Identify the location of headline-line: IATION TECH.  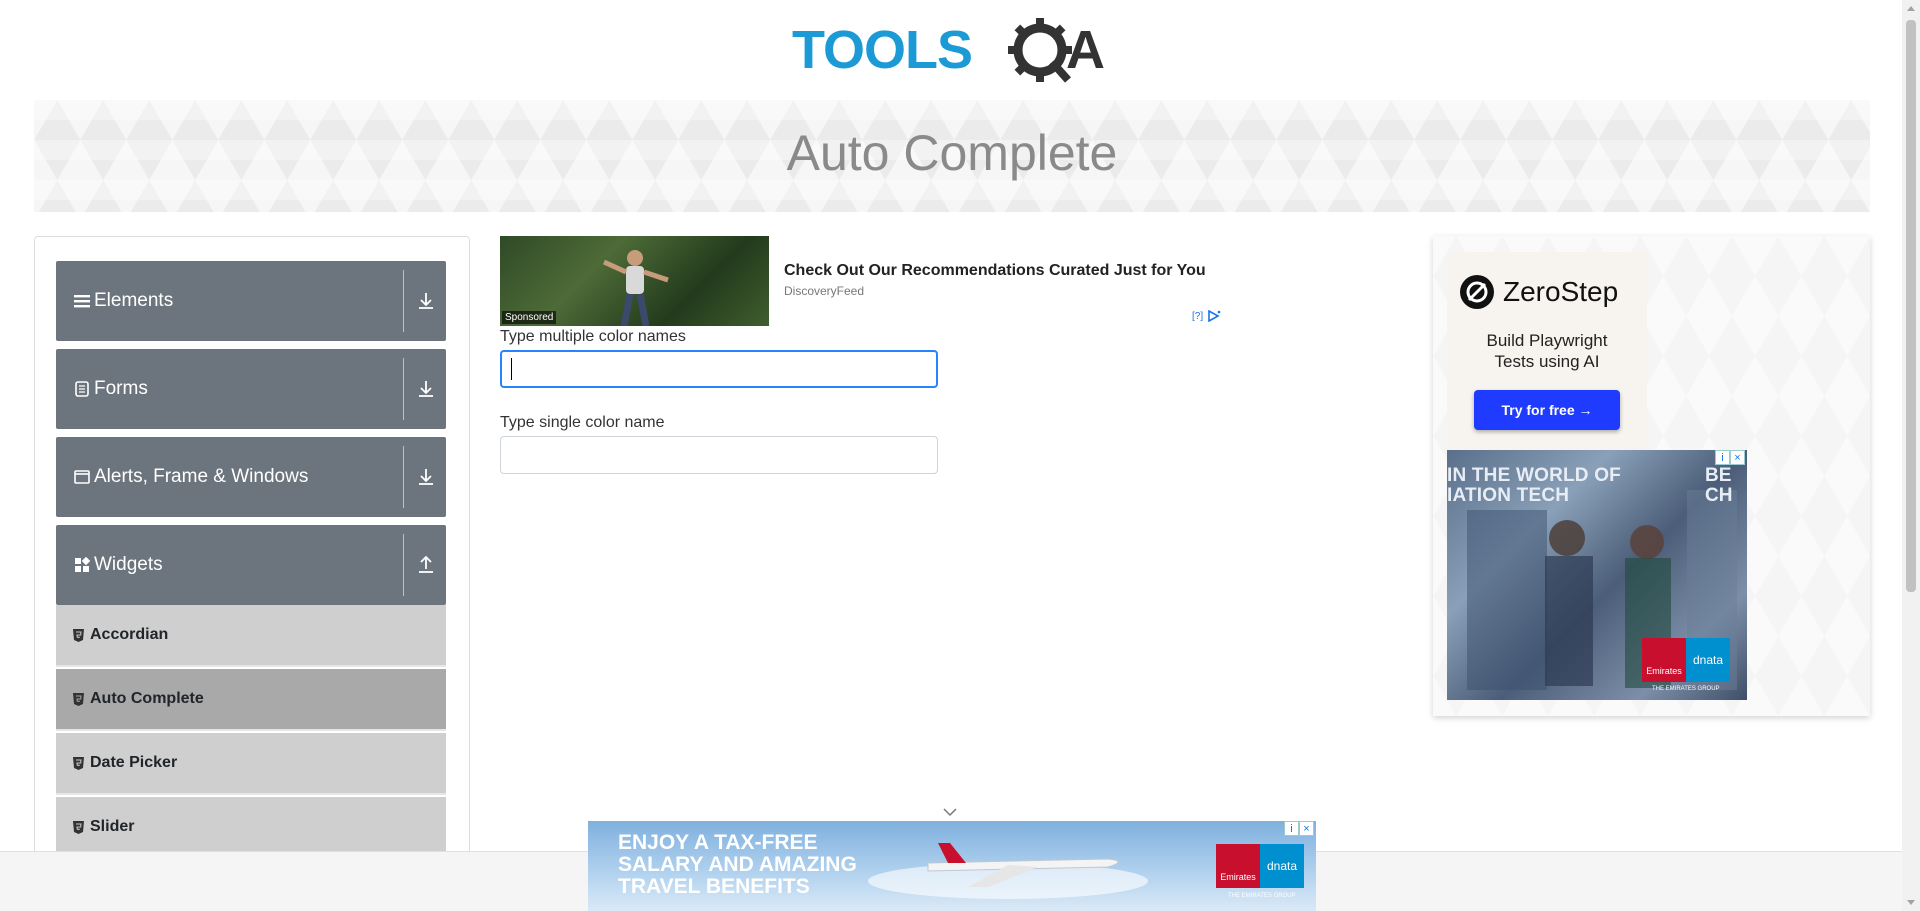
(1508, 495).